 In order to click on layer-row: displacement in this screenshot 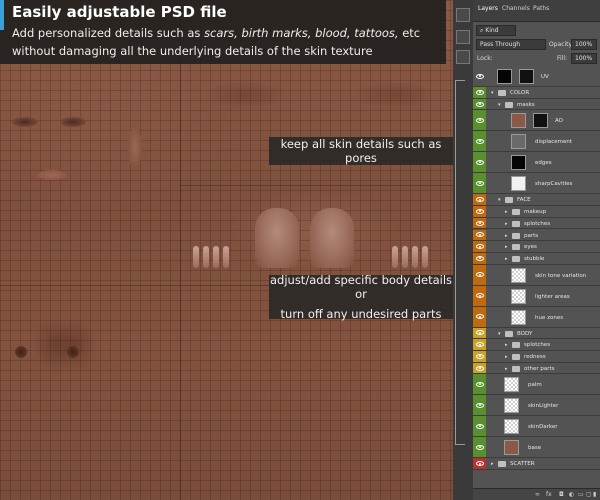, I will do `click(536, 142)`.